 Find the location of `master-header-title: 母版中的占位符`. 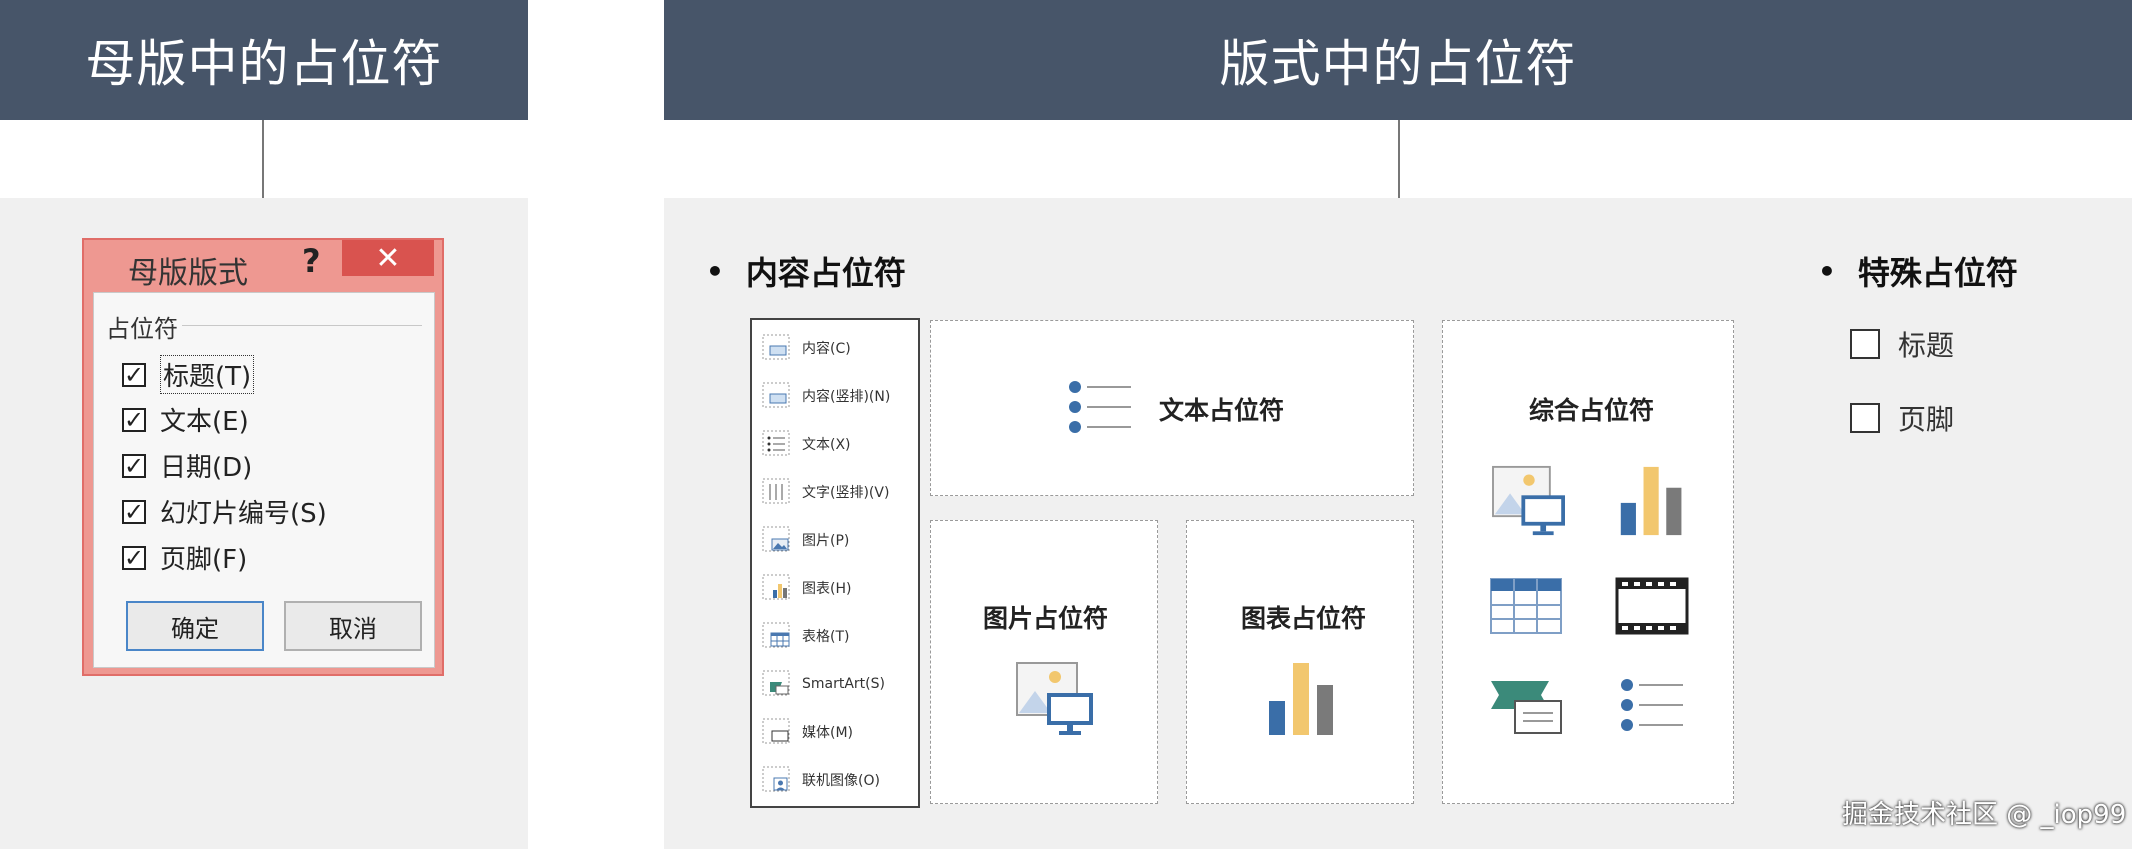

master-header-title: 母版中的占位符 is located at coordinates (264, 64).